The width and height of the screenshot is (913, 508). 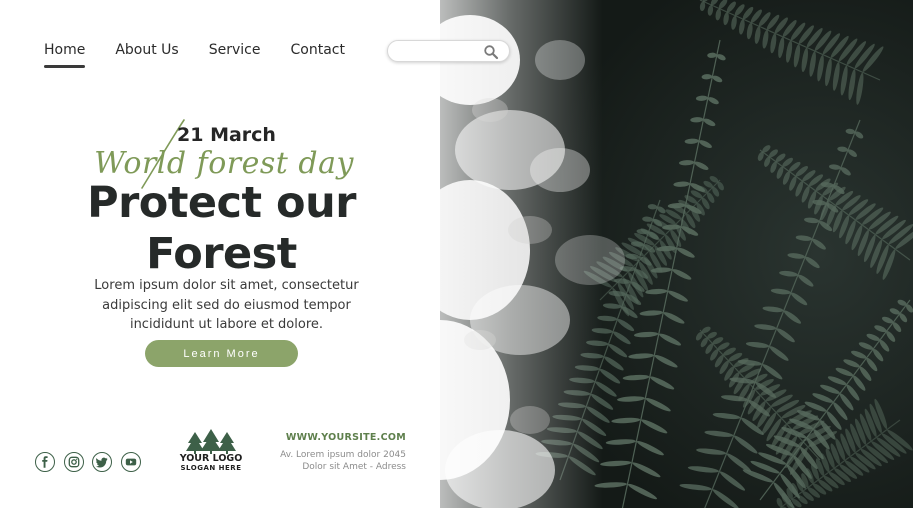 I want to click on logo-name: YOUR LOGO, so click(x=211, y=458).